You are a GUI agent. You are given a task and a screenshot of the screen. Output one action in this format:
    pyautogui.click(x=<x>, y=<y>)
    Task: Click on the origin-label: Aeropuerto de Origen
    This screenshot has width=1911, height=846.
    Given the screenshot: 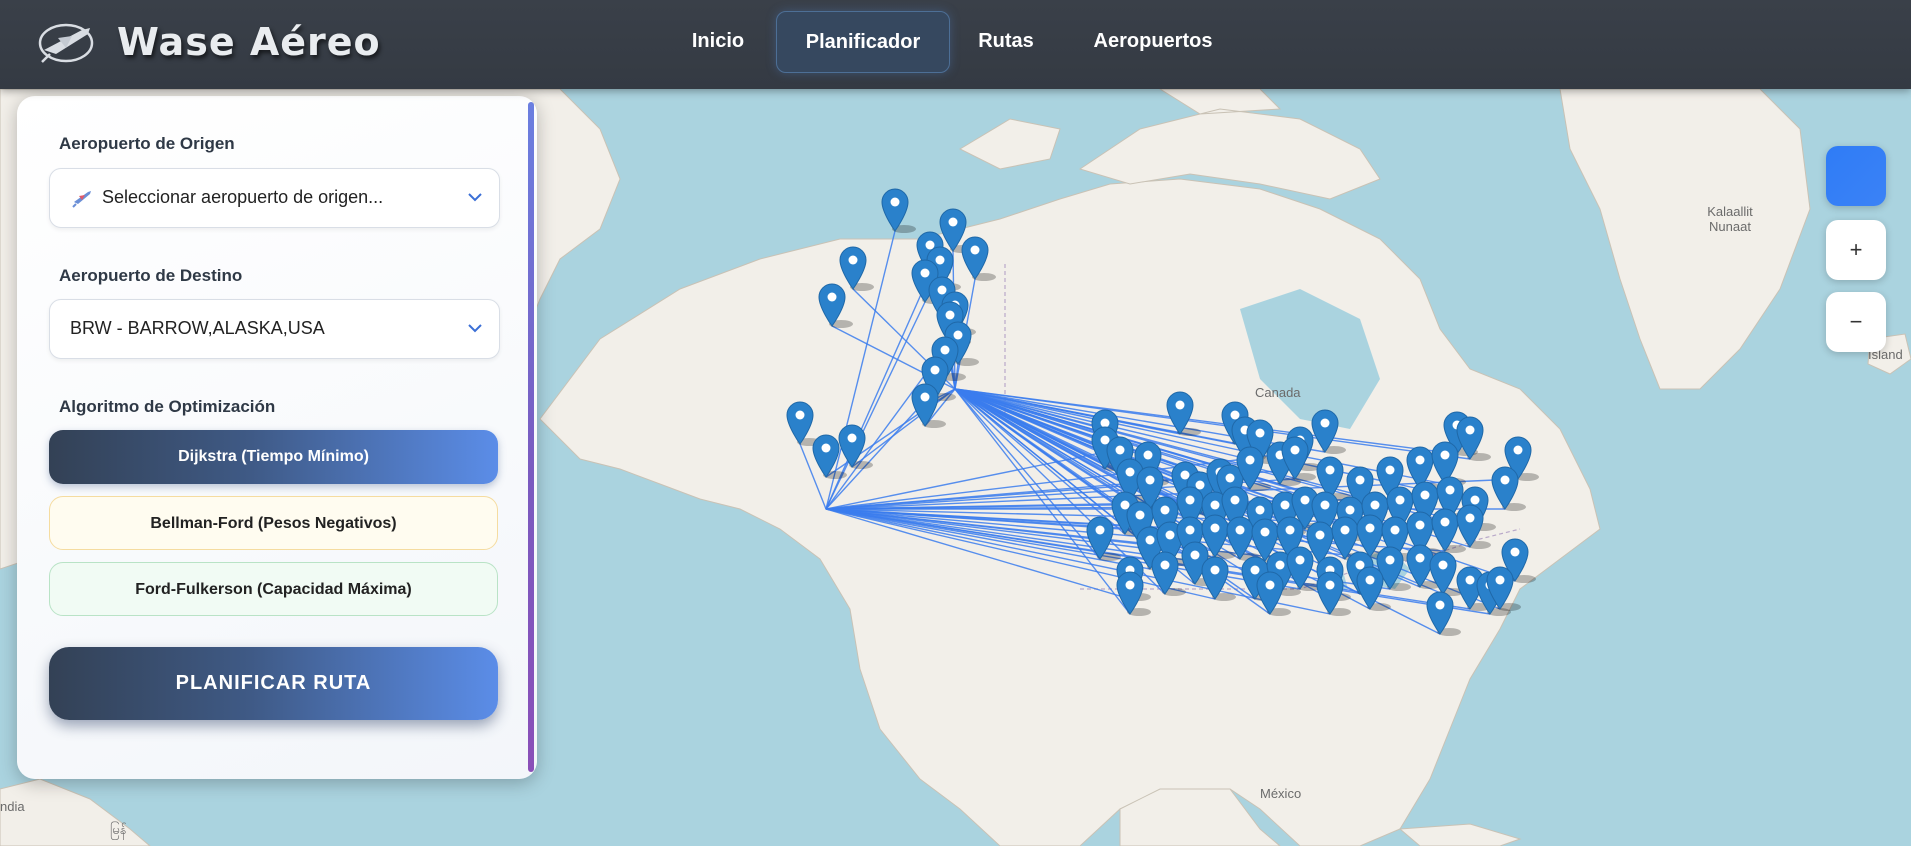 What is the action you would take?
    pyautogui.click(x=147, y=143)
    